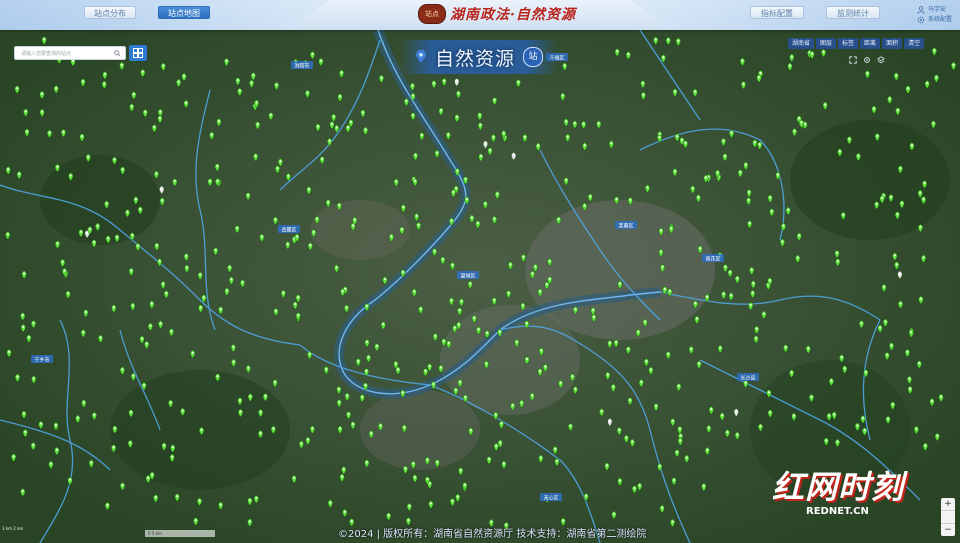  Describe the element at coordinates (41, 360) in the screenshot. I see `district-label: 宁乡市` at that location.